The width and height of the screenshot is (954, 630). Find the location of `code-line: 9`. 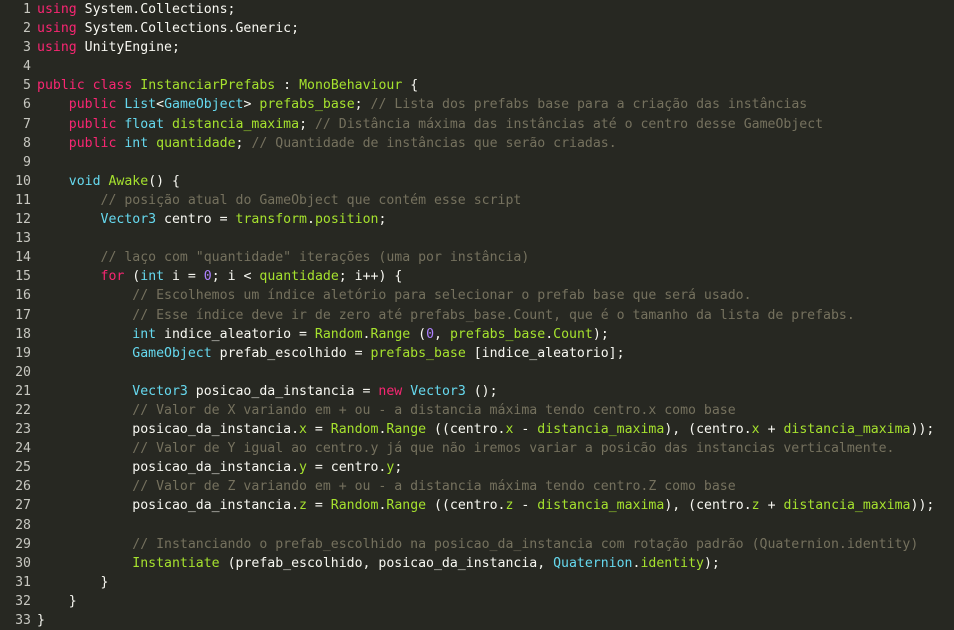

code-line: 9 is located at coordinates (477, 162).